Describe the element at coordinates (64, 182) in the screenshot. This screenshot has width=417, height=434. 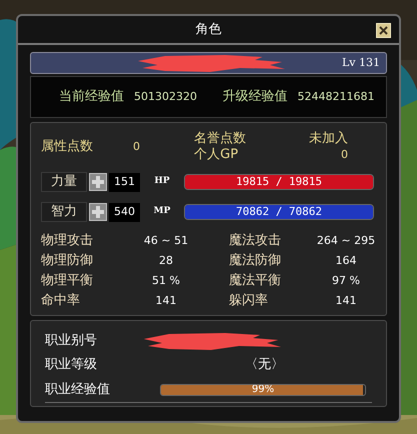
I see `attribute-label: 力量` at that location.